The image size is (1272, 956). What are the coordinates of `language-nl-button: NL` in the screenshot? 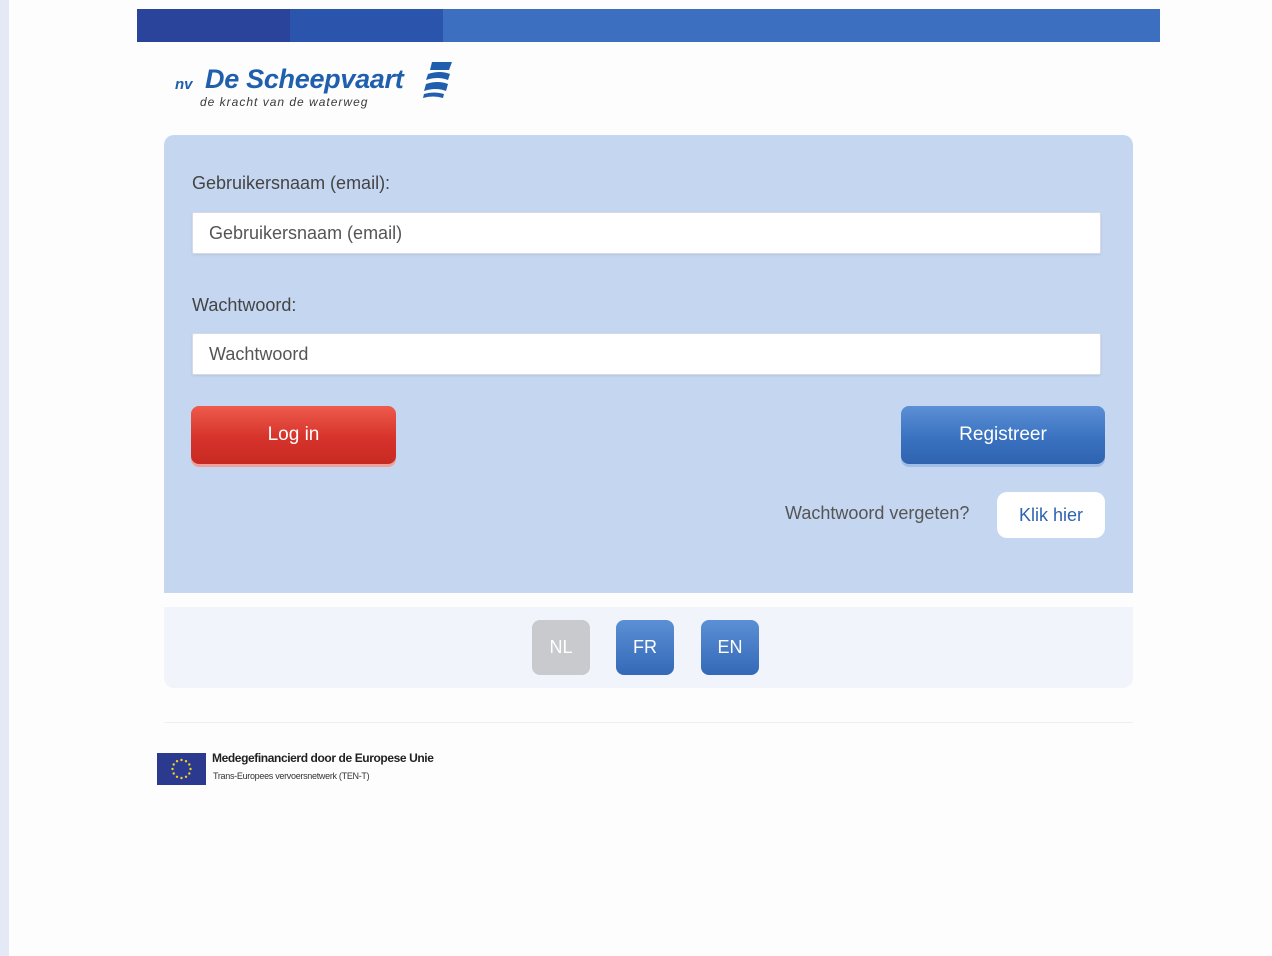 It's located at (561, 647).